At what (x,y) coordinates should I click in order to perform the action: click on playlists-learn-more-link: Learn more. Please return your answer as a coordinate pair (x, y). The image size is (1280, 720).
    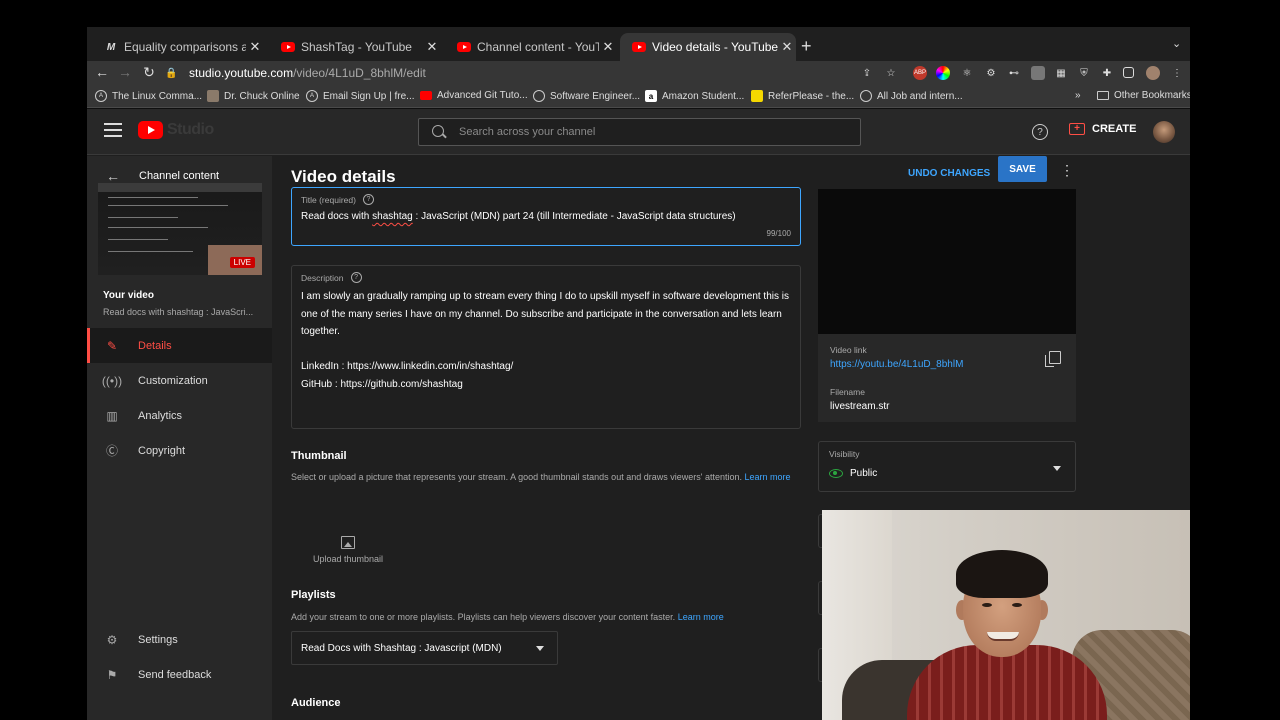
    Looking at the image, I should click on (701, 617).